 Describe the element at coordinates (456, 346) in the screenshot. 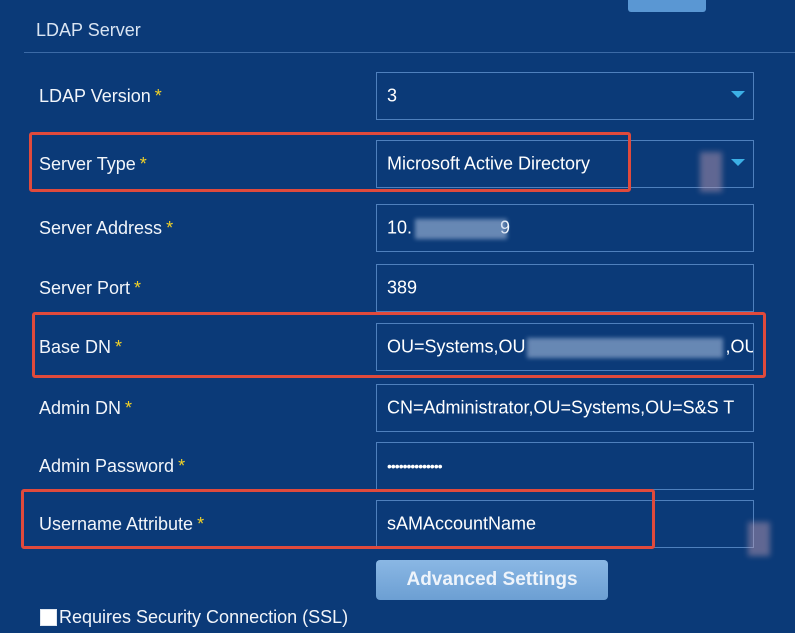

I see `base-dn-value: OU=Systems,OU` at that location.